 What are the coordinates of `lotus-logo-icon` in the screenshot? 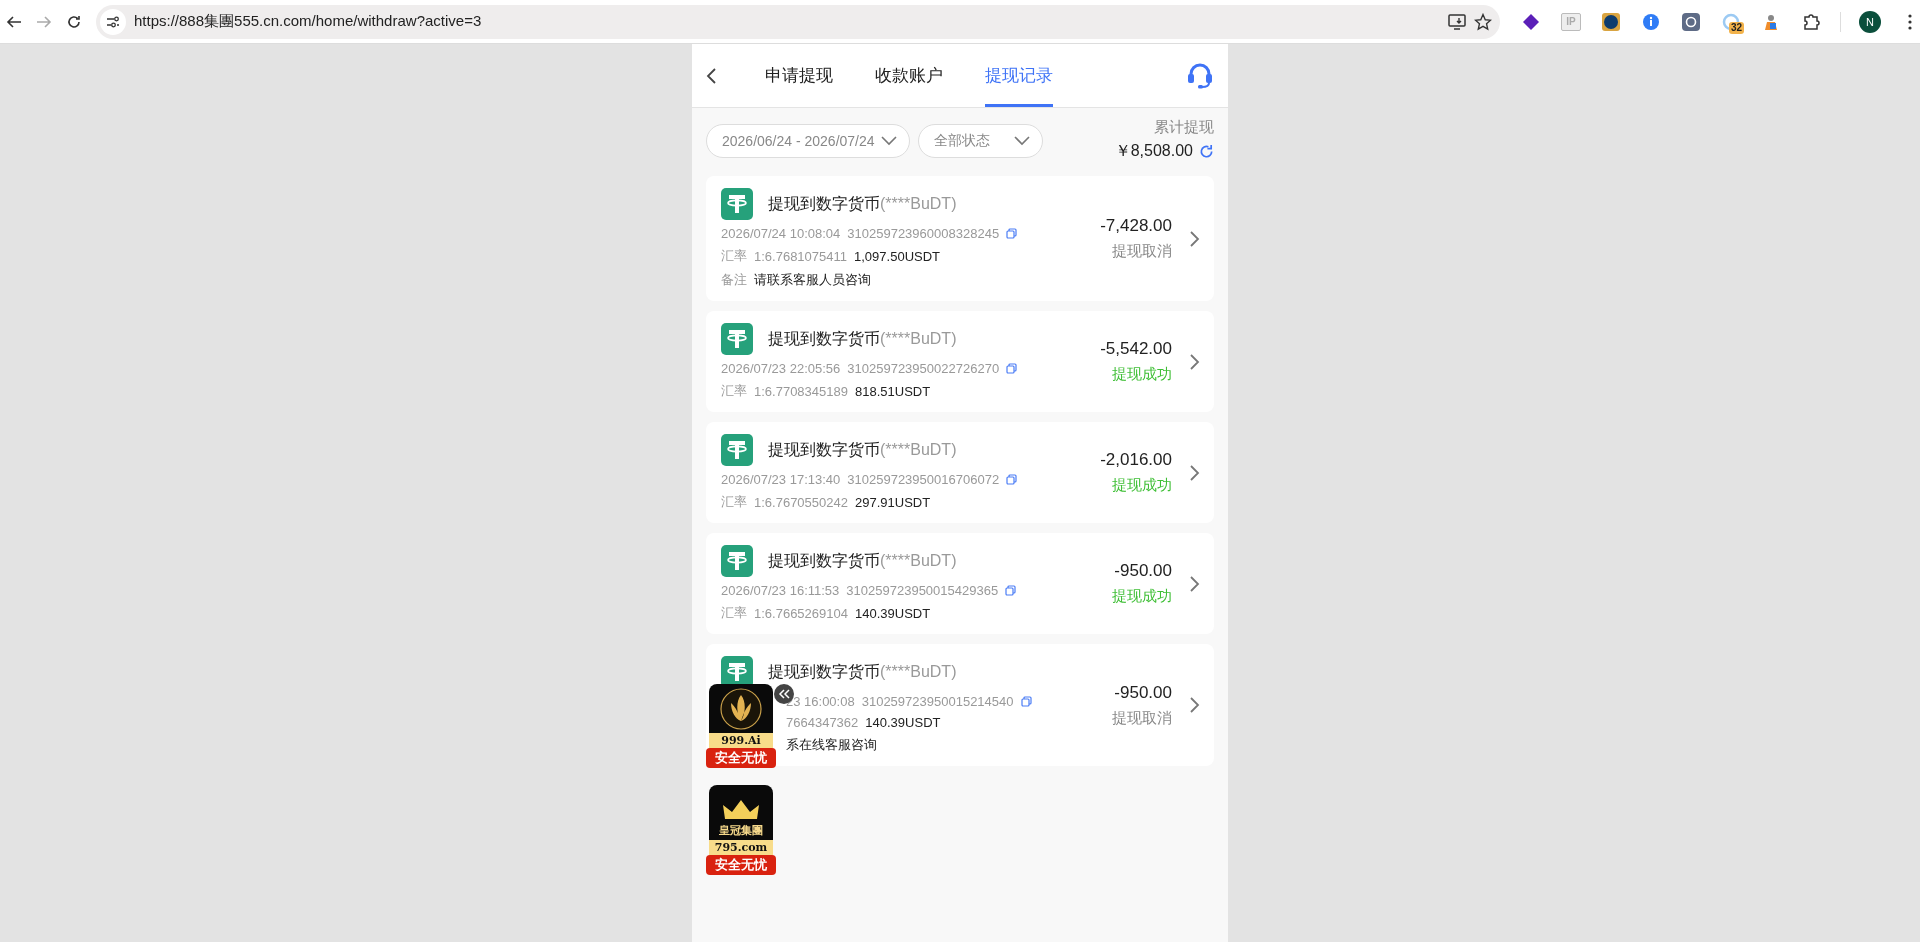 It's located at (741, 709).